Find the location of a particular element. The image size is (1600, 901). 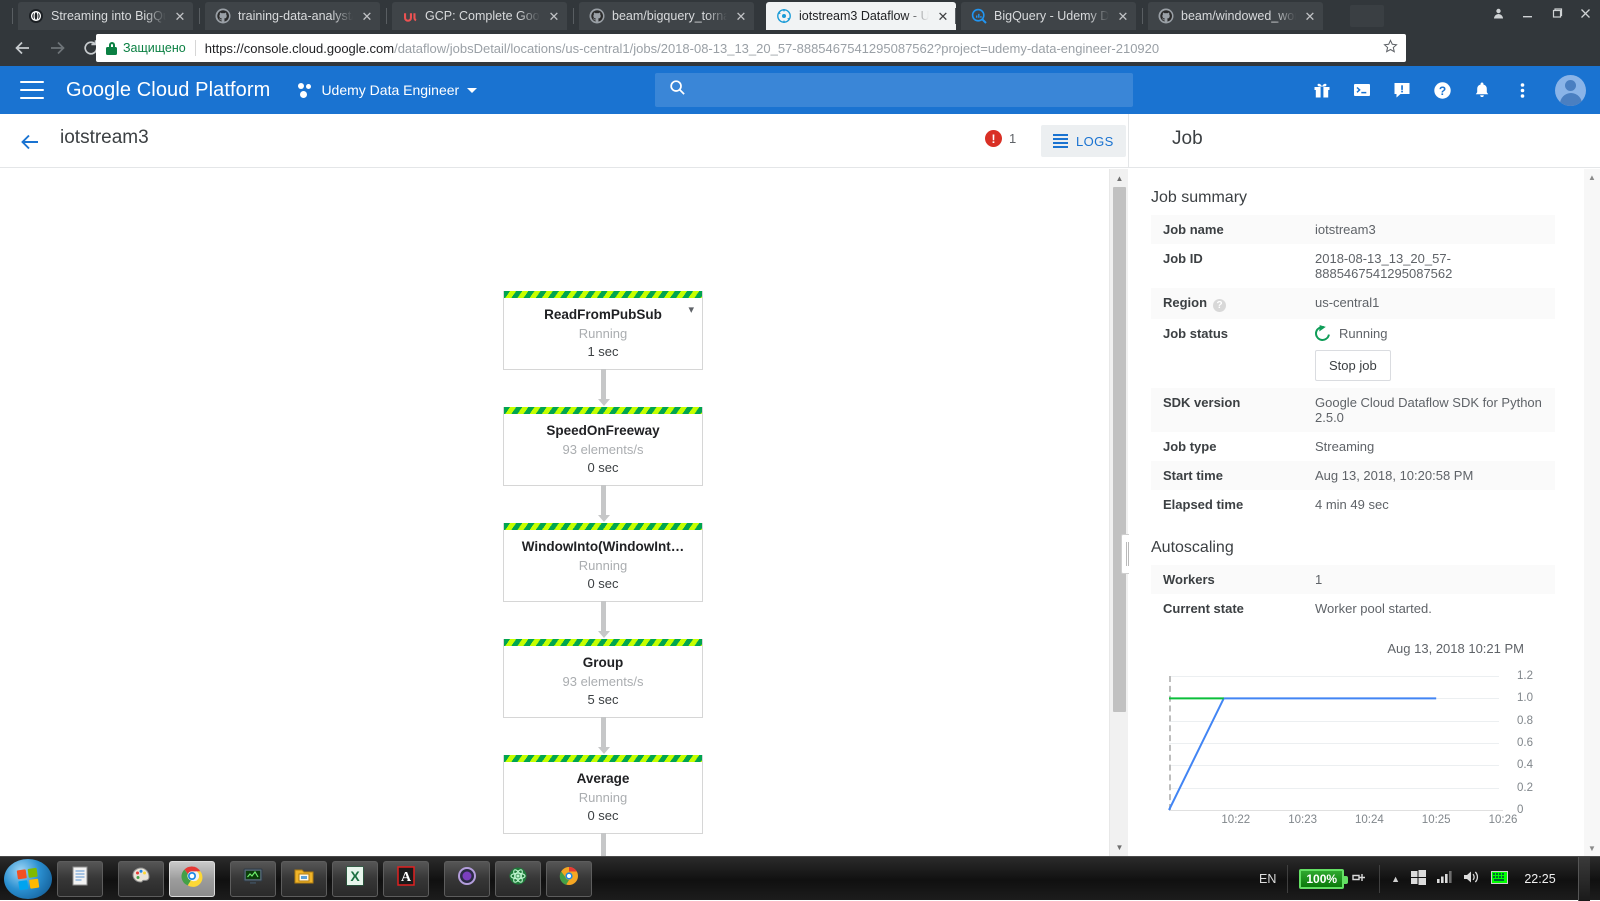

stop-job-button: Stop job is located at coordinates (1353, 365).